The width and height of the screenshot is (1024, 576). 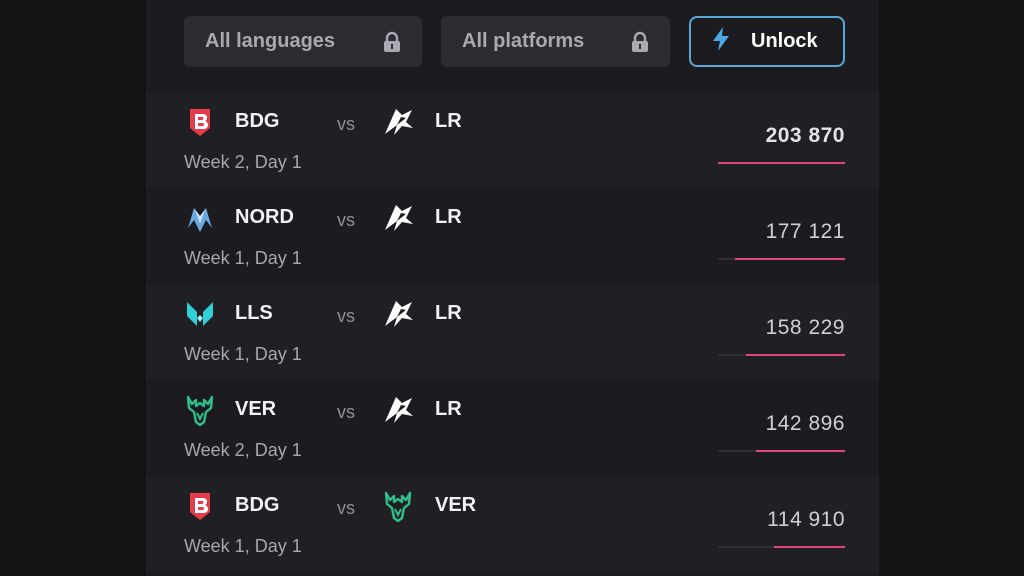 I want to click on match-row: VER vs LR Week 2, Day 1 142 896, so click(x=512, y=428).